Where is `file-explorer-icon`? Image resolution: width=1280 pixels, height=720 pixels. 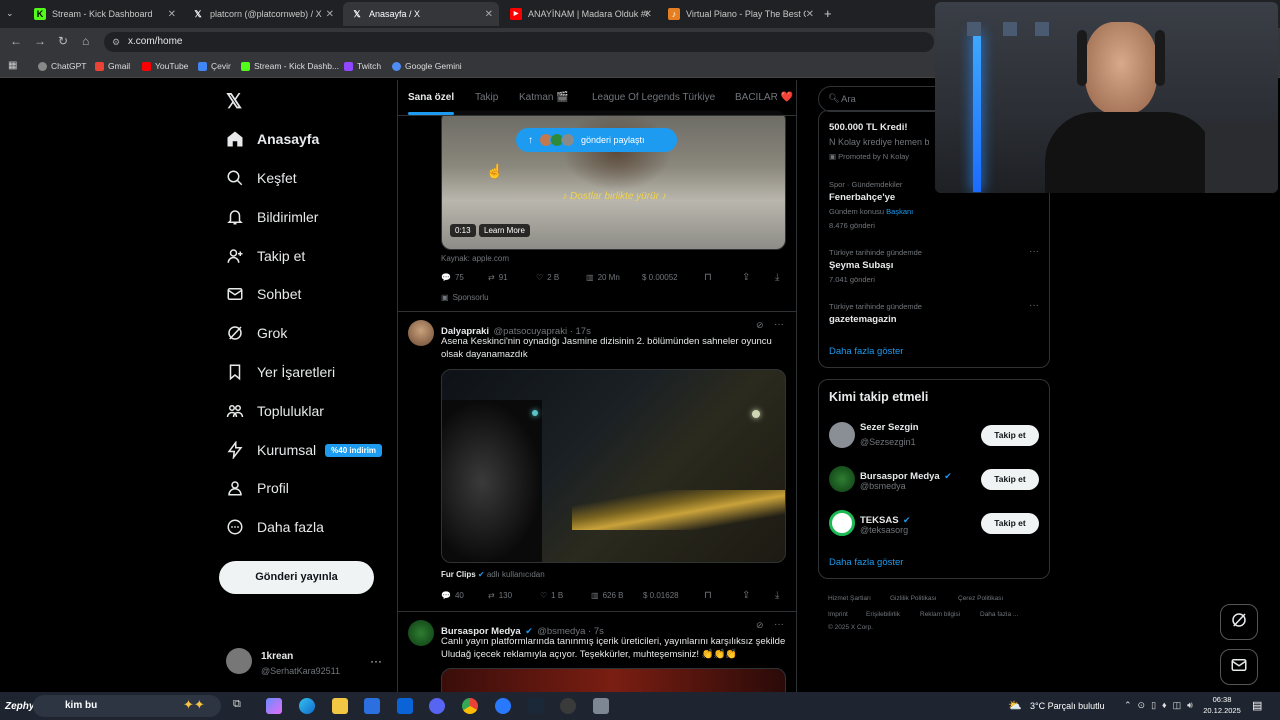
file-explorer-icon is located at coordinates (340, 706).